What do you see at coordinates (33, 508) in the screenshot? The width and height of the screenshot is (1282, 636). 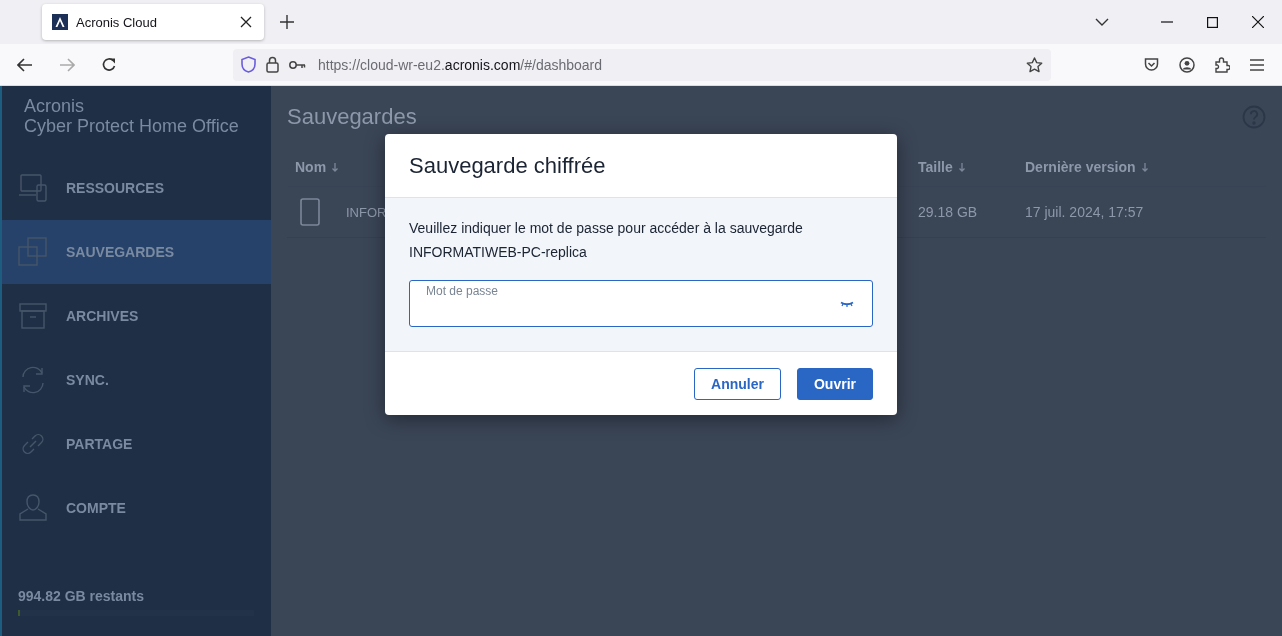 I see `person-icon` at bounding box center [33, 508].